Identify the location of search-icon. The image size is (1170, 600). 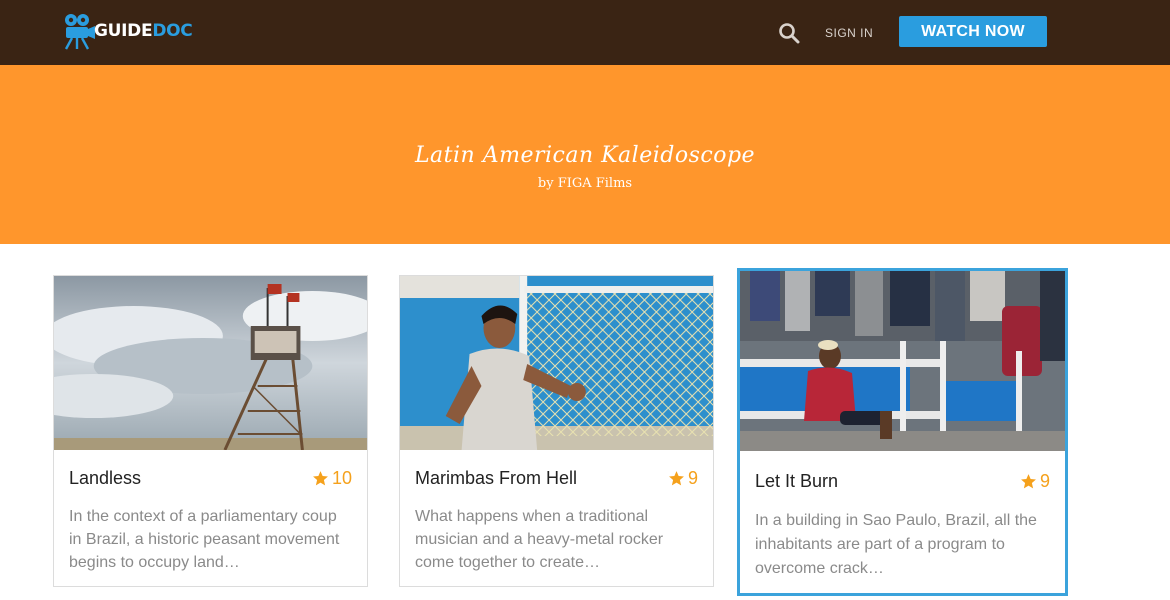
(789, 33).